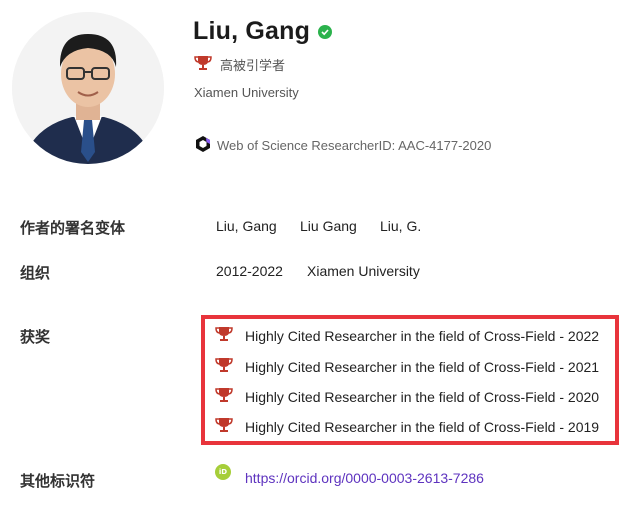  I want to click on highly-cited-badge: 高被引学者, so click(239, 64).